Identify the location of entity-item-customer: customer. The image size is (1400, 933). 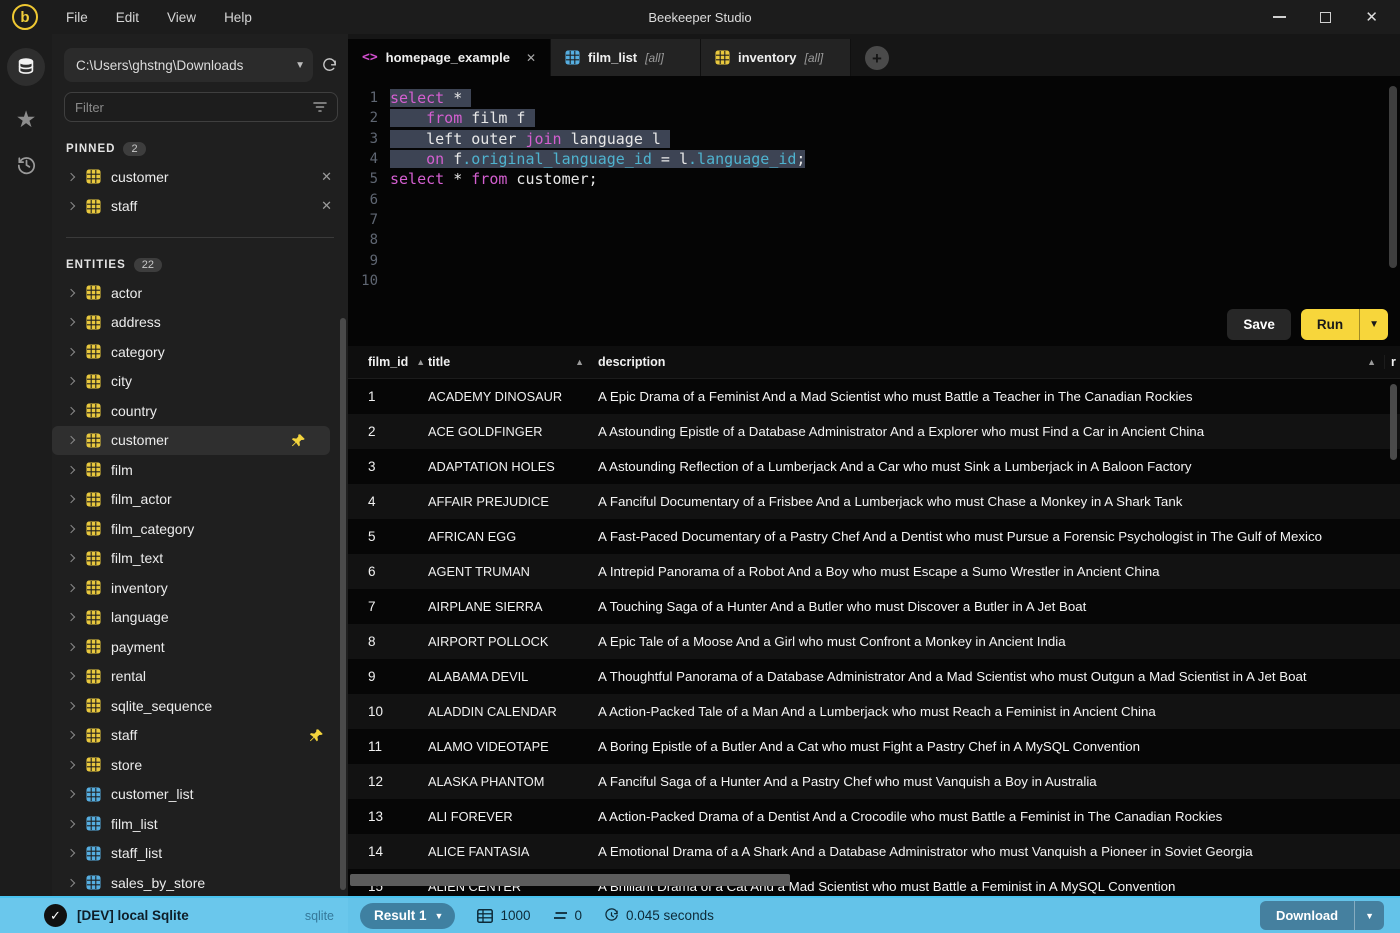
(191, 440).